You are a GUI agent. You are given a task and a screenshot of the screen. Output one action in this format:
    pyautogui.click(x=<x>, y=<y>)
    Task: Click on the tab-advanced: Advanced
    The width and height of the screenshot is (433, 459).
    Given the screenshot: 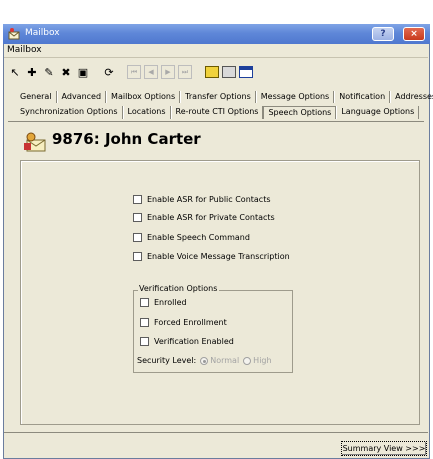 What is the action you would take?
    pyautogui.click(x=81, y=97)
    